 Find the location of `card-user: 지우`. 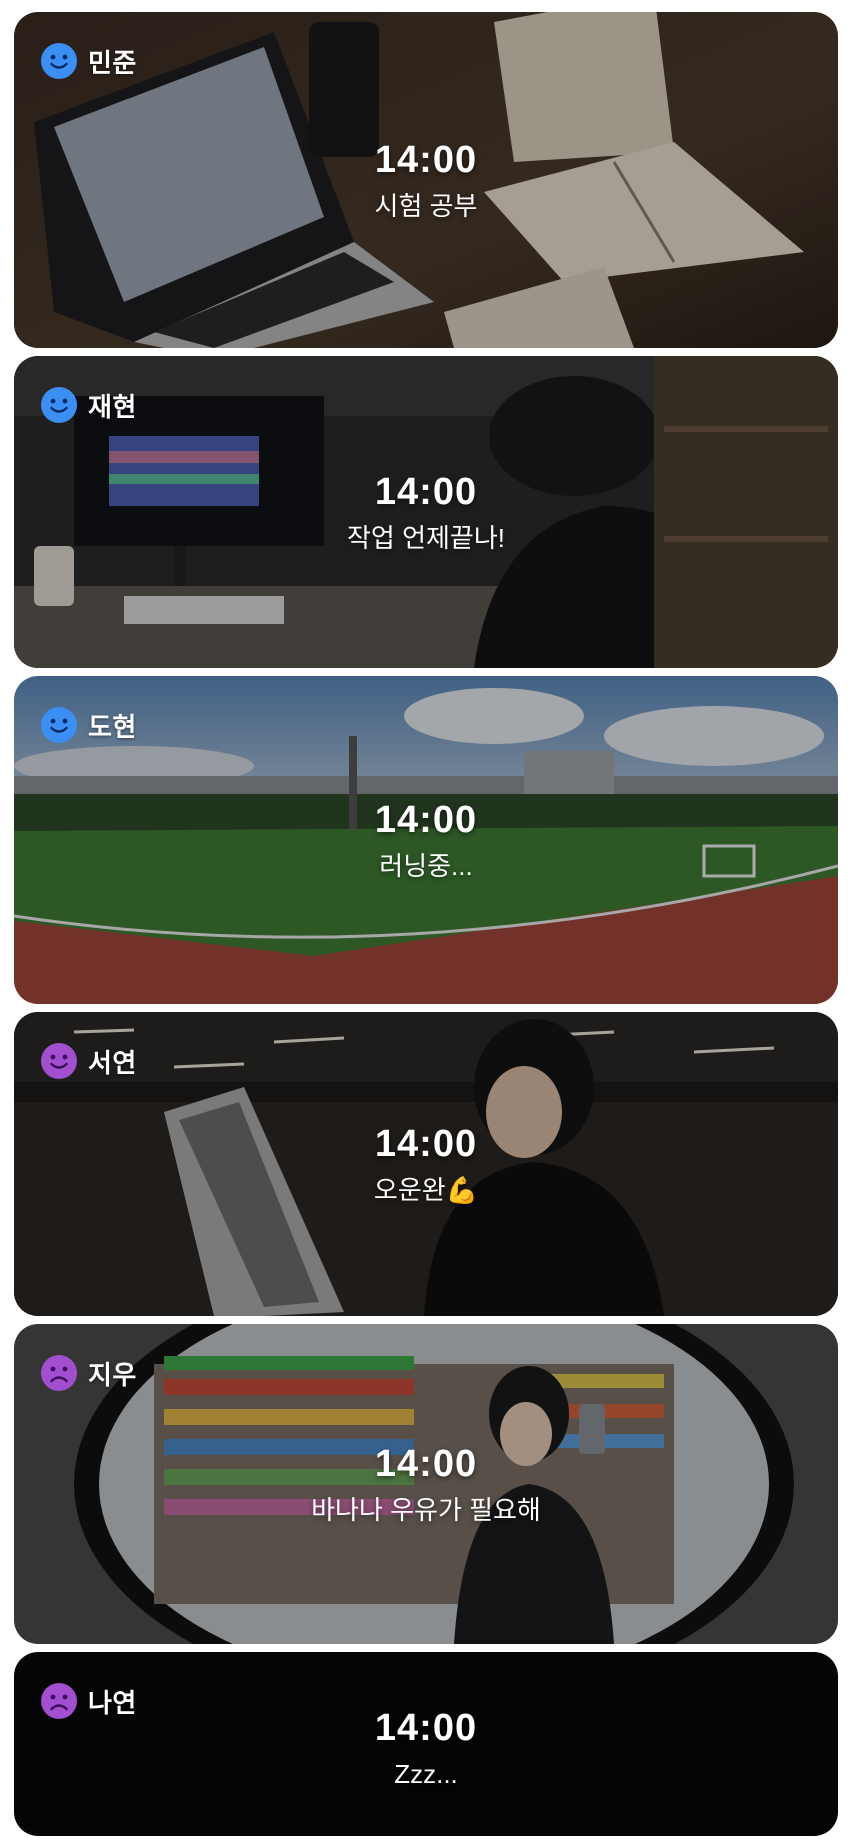

card-user: 지우 is located at coordinates (88, 1373).